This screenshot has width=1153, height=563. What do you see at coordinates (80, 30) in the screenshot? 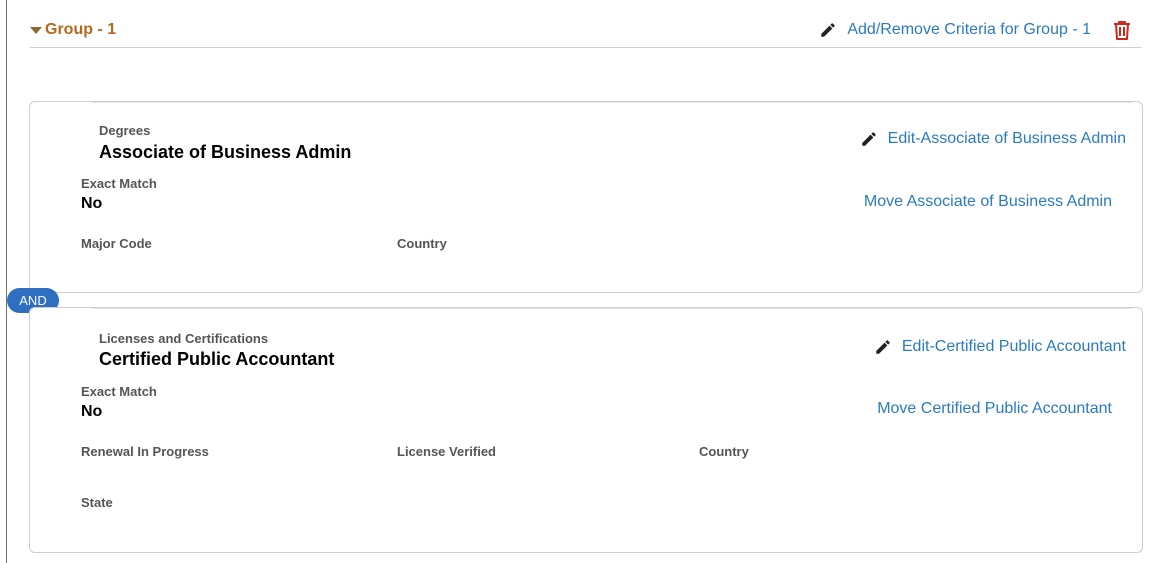
I see `group-title: Group - 1` at bounding box center [80, 30].